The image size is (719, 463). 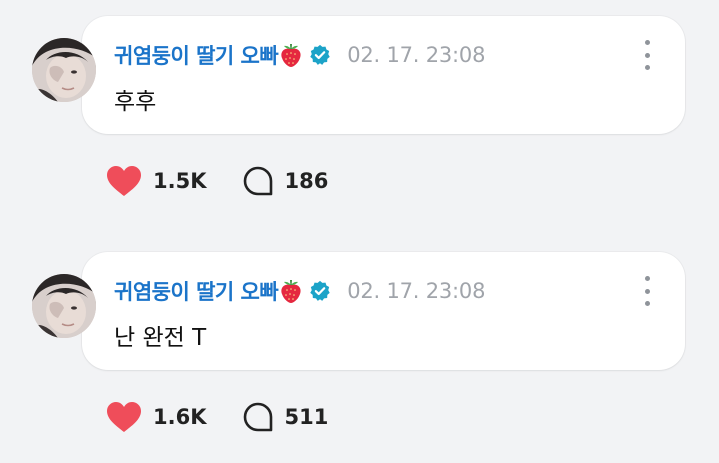 What do you see at coordinates (216, 417) in the screenshot?
I see `comment-actions: 1.6K 511` at bounding box center [216, 417].